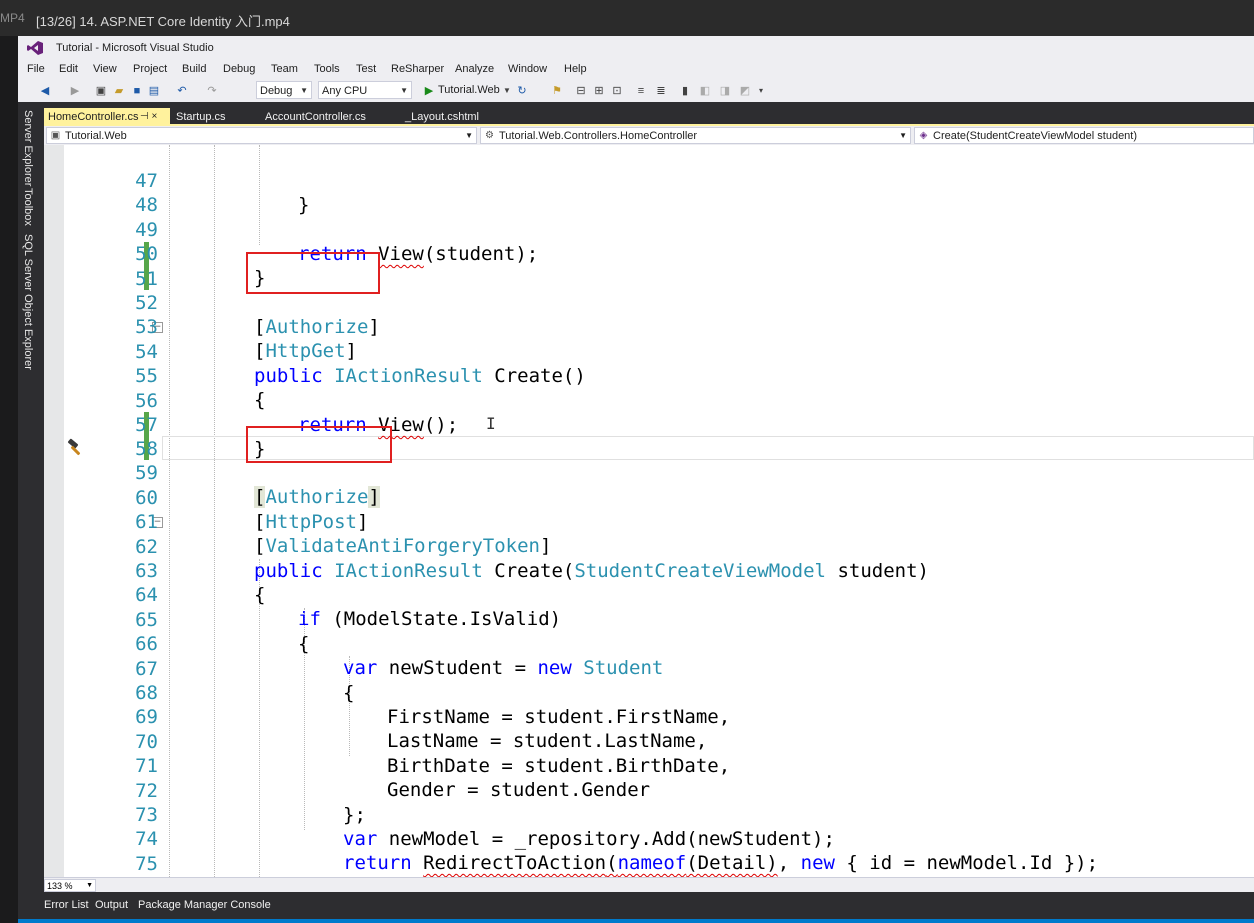 The image size is (1254, 923). Describe the element at coordinates (28, 148) in the screenshot. I see `server-explorer-tab: Server Explorer` at that location.